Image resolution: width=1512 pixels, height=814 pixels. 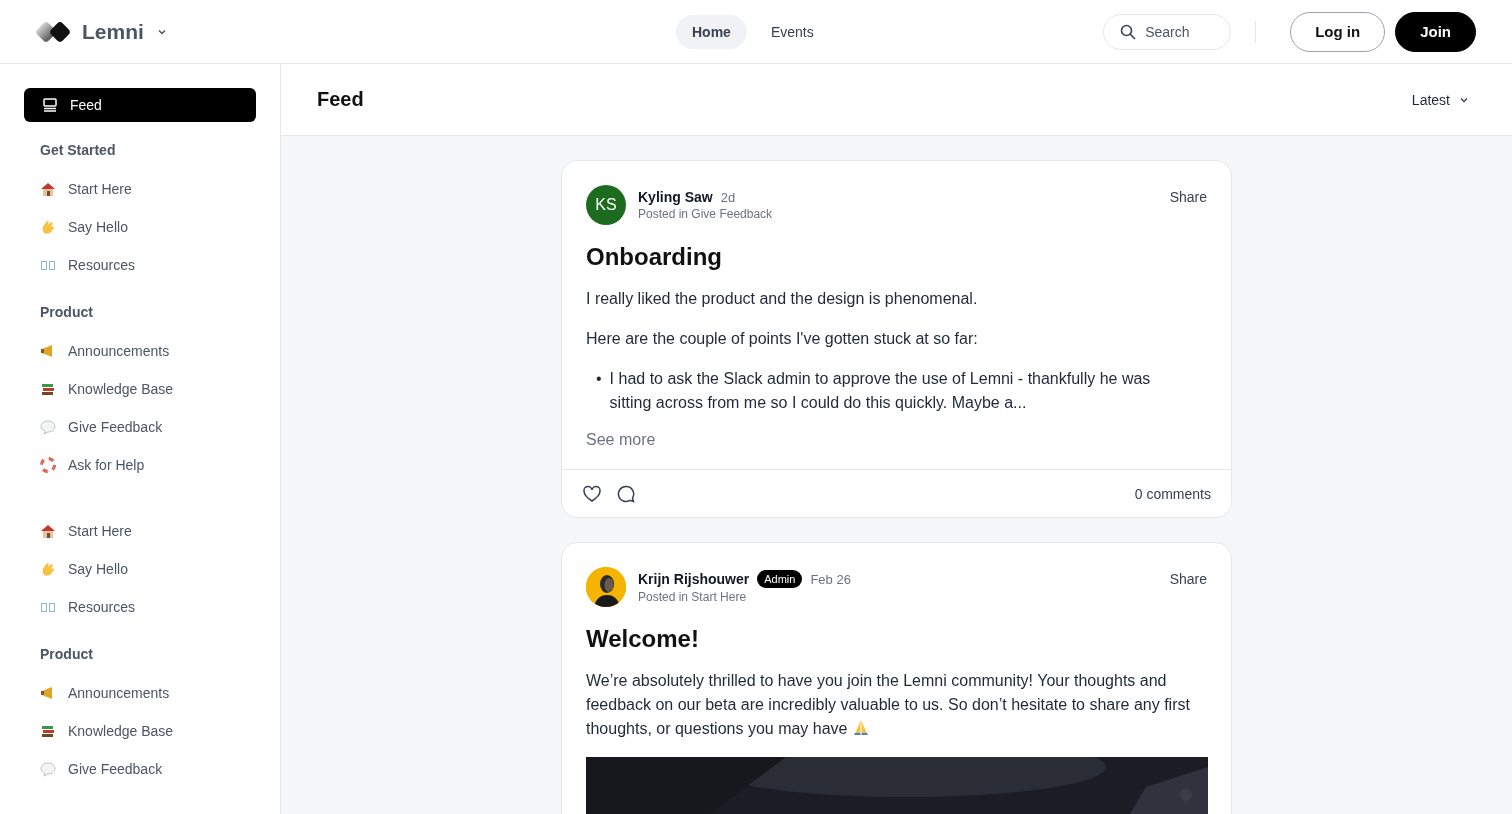 What do you see at coordinates (706, 214) in the screenshot?
I see `posted-in: Posted in Give Feedback` at bounding box center [706, 214].